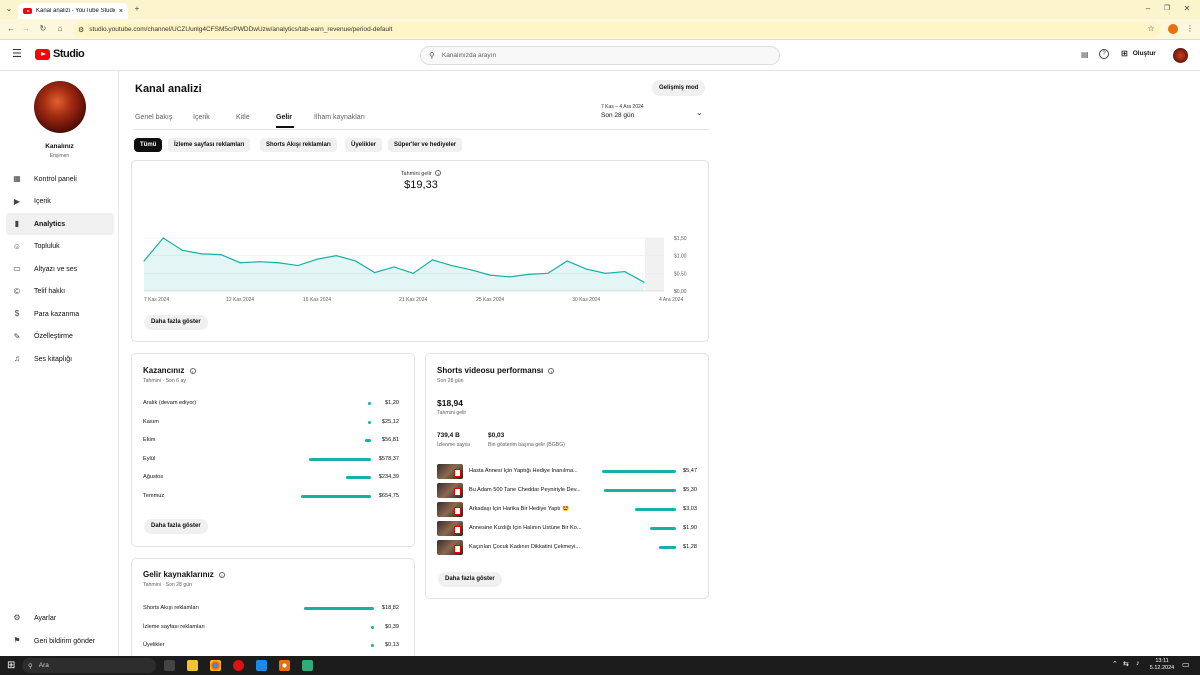 Image resolution: width=1200 pixels, height=675 pixels. I want to click on short-revenue-value: $3,03, so click(690, 509).